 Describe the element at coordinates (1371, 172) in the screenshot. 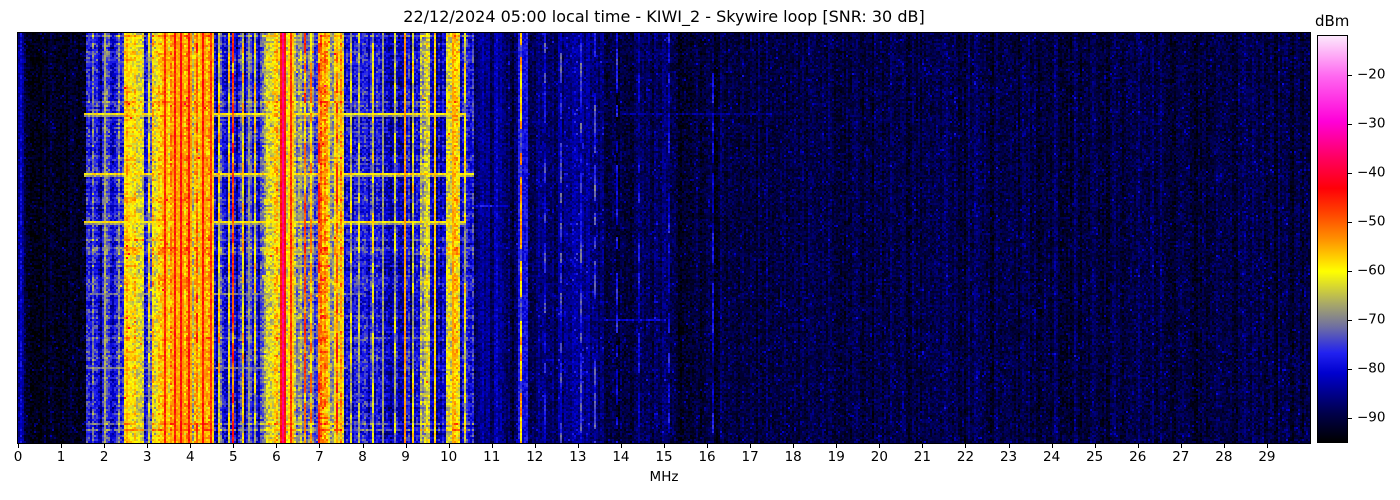

I see `colorbar-tick-label: −40` at that location.